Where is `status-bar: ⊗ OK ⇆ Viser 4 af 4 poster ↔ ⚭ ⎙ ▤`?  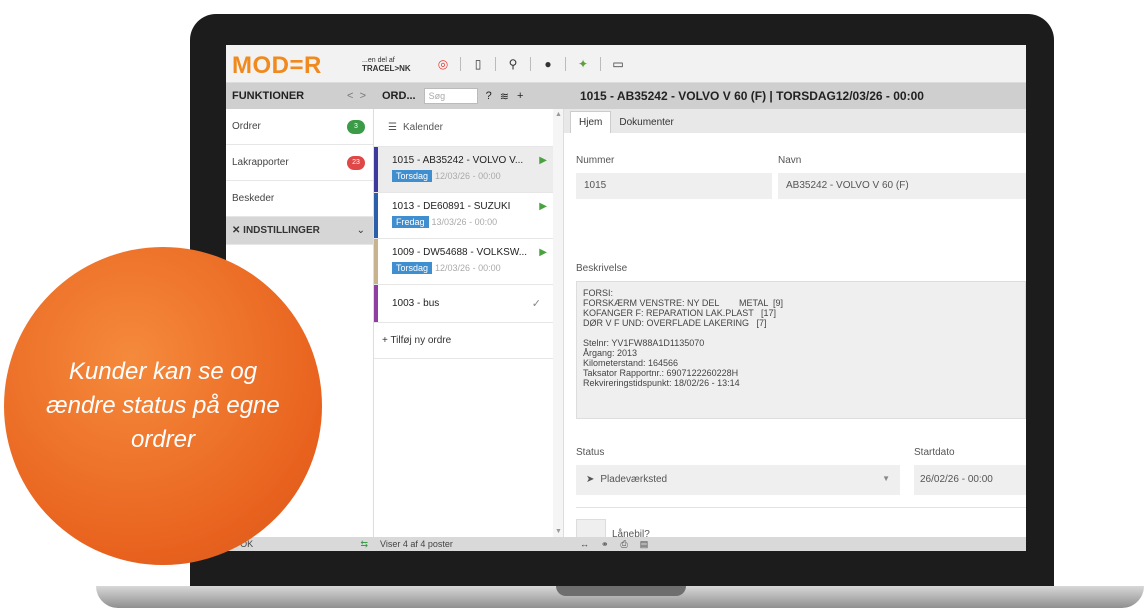
status-bar: ⊗ OK ⇆ Viser 4 af 4 poster ↔ ⚭ ⎙ ▤ is located at coordinates (626, 544).